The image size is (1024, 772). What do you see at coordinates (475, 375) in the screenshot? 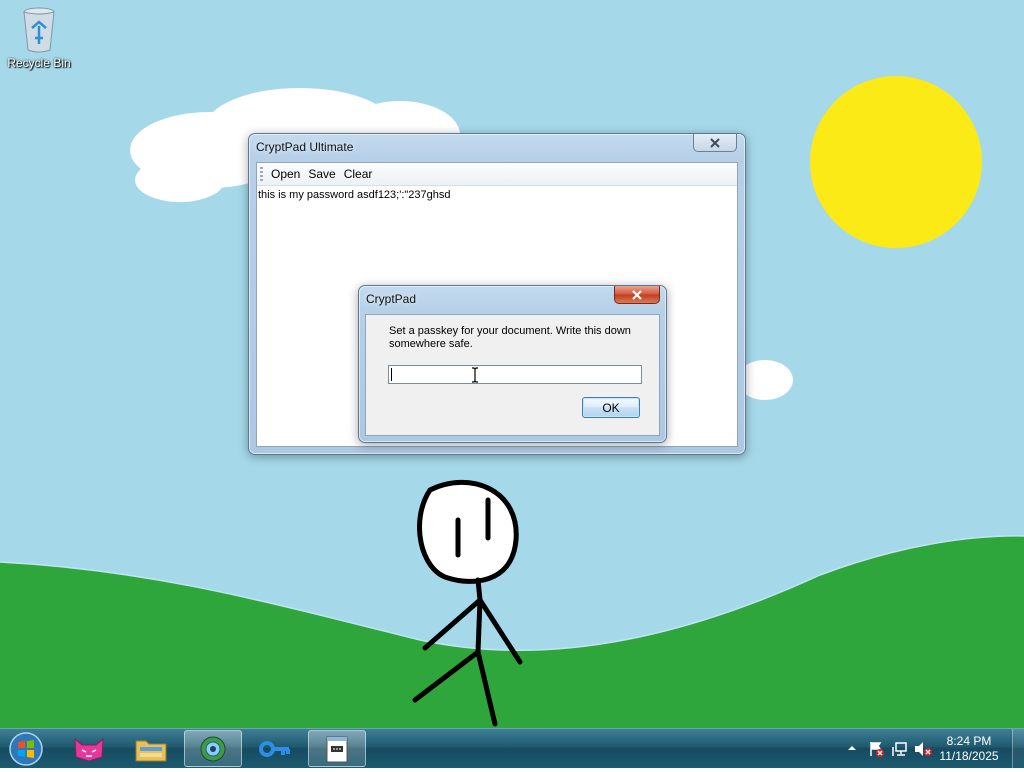
I see `ibeam-cursor-icon` at bounding box center [475, 375].